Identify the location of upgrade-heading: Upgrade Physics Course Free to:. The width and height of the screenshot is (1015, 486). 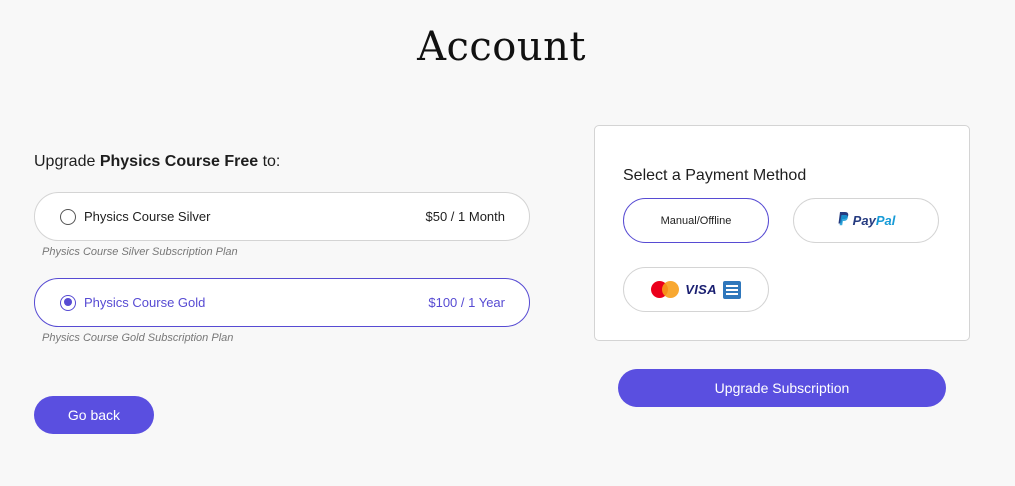
(157, 162).